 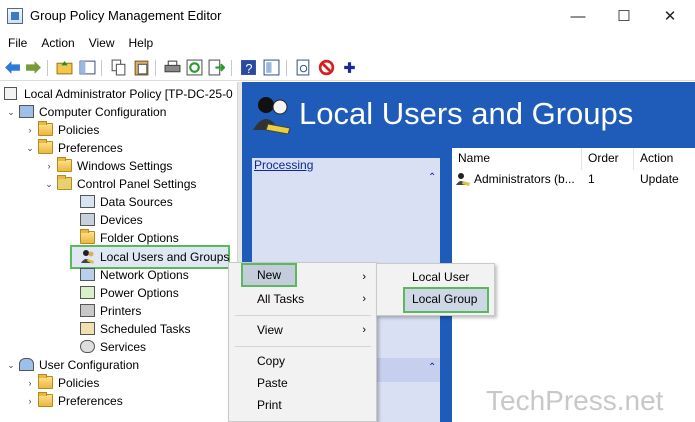 I want to click on group-icon, so click(x=463, y=179).